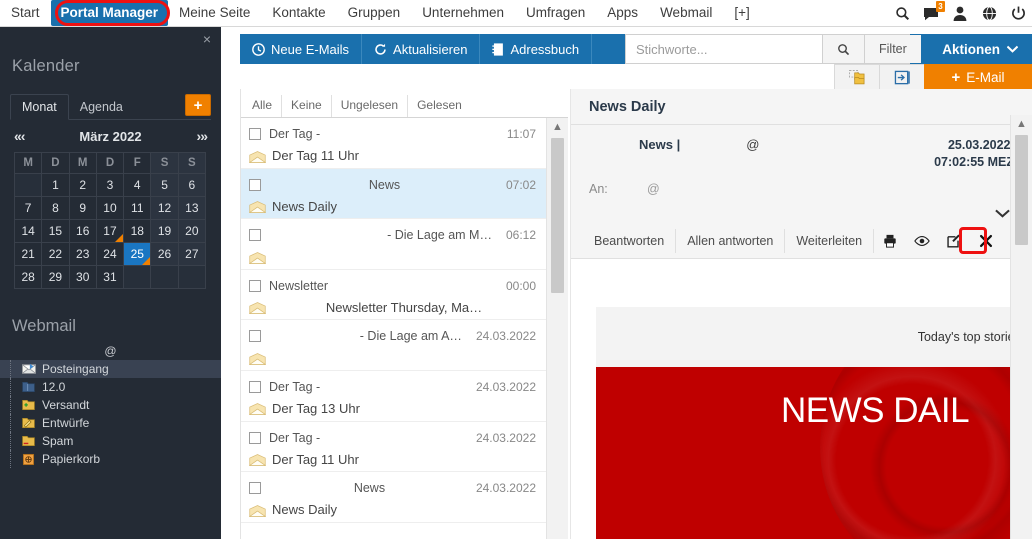 This screenshot has width=1032, height=539. Describe the element at coordinates (978, 77) in the screenshot. I see `new-email-button: + E-Mail` at that location.